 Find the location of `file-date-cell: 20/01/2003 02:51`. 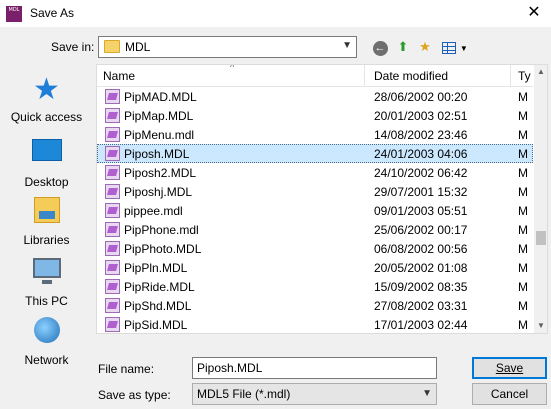

file-date-cell: 20/01/2003 02:51 is located at coordinates (421, 116).